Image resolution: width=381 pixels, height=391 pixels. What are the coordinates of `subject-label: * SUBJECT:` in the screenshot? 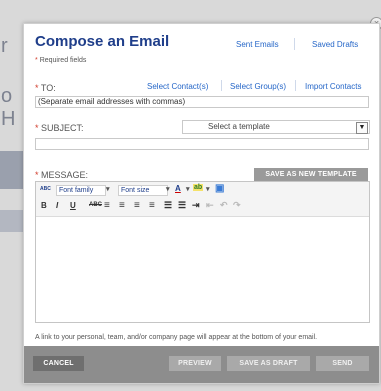 It's located at (59, 128).